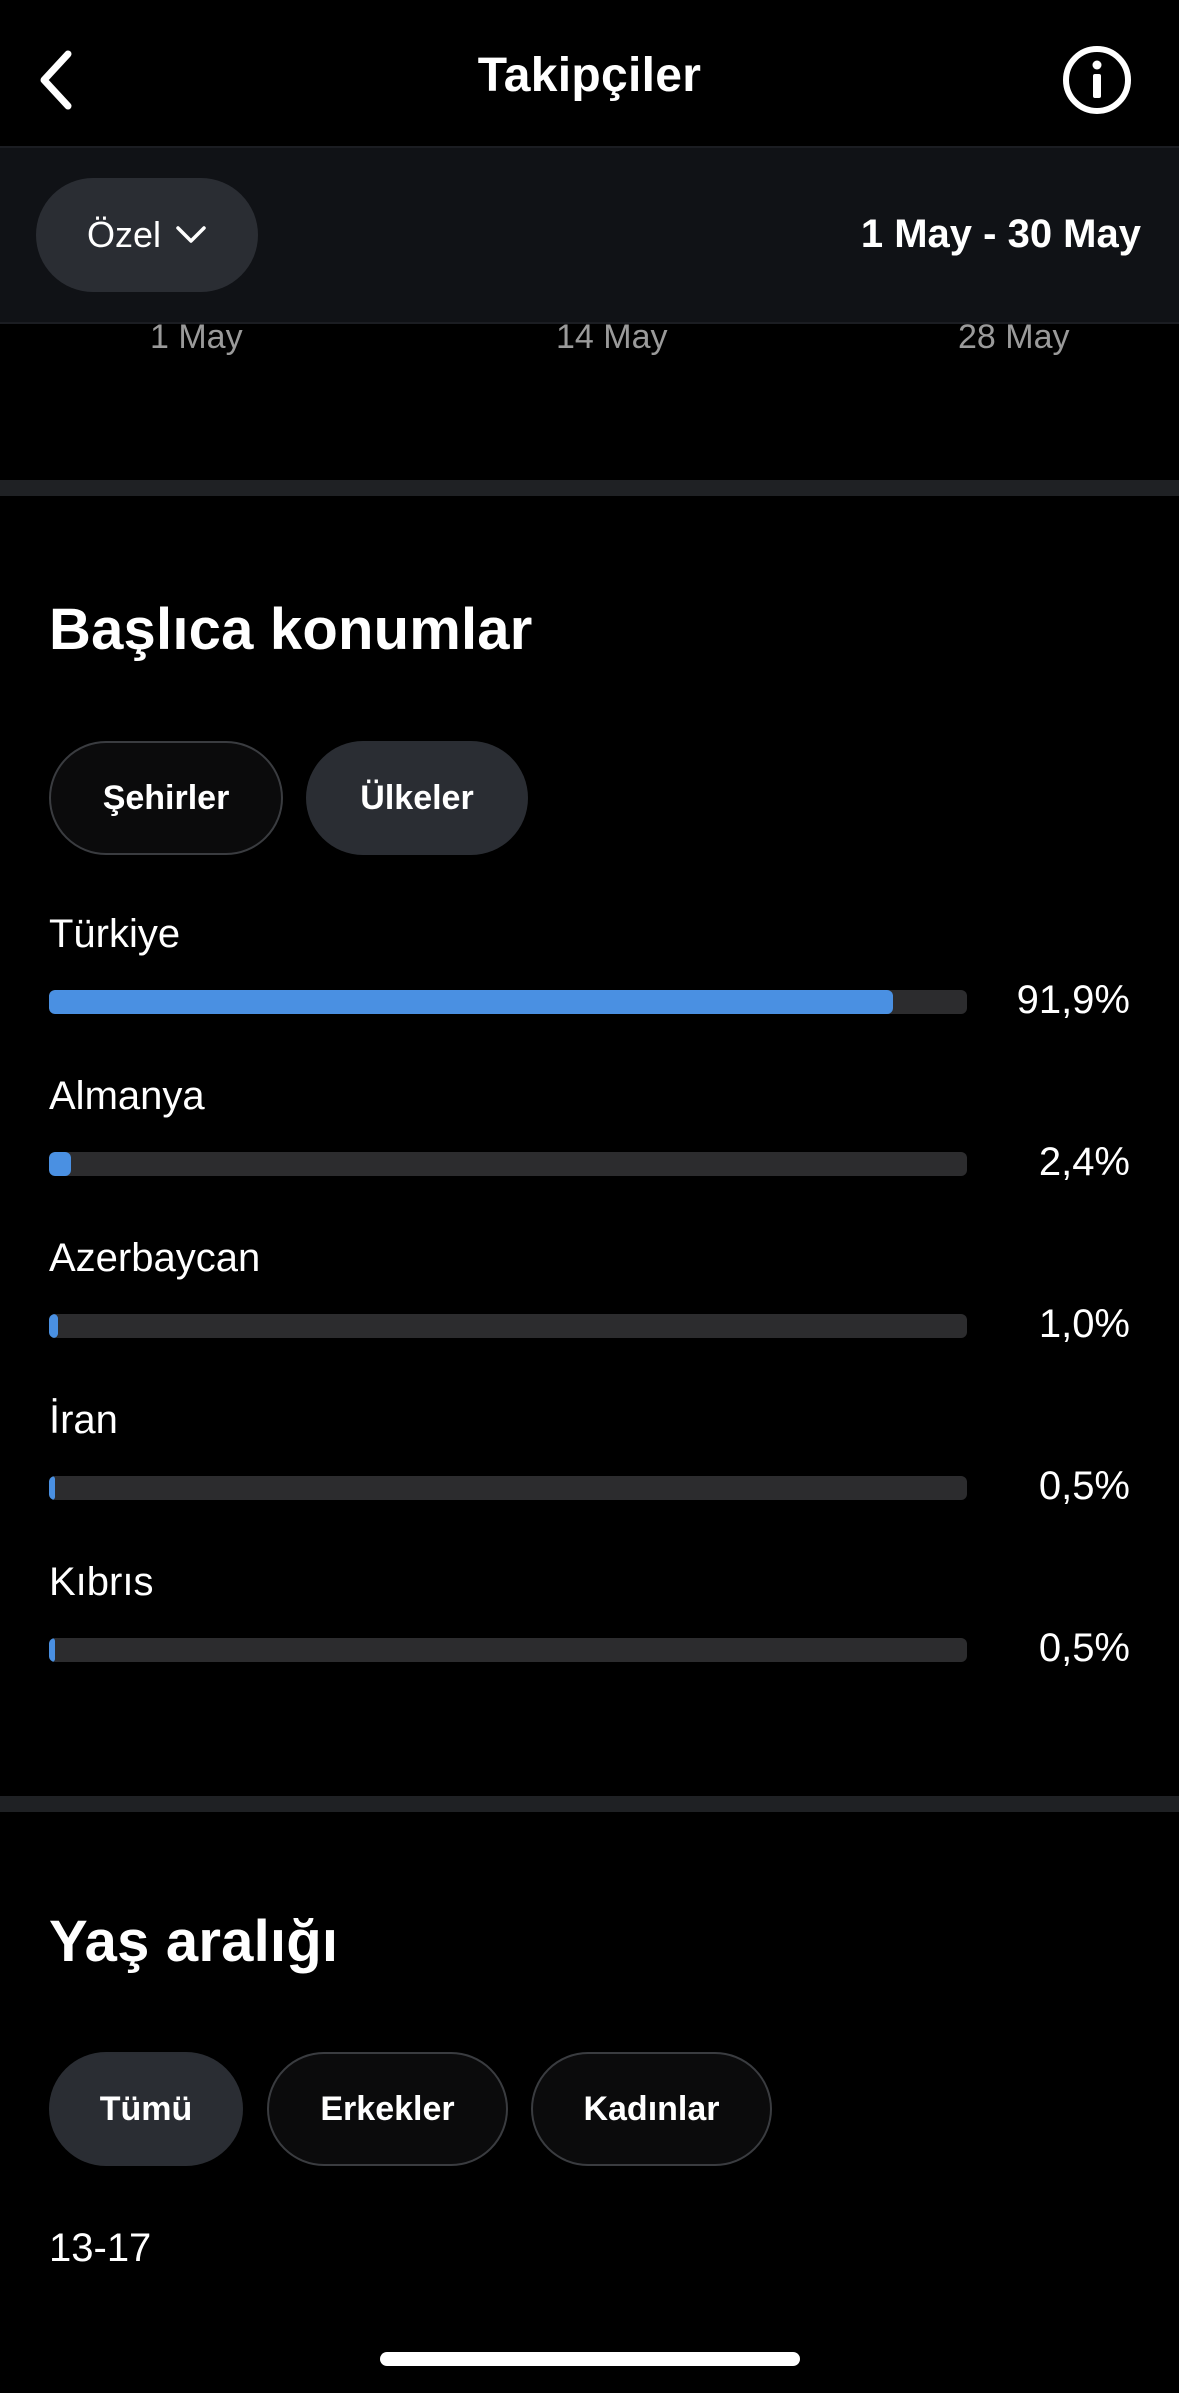 The height and width of the screenshot is (2393, 1179). What do you see at coordinates (589, 235) in the screenshot?
I see `date-filter-bar: Özel 1 May - 30 May` at bounding box center [589, 235].